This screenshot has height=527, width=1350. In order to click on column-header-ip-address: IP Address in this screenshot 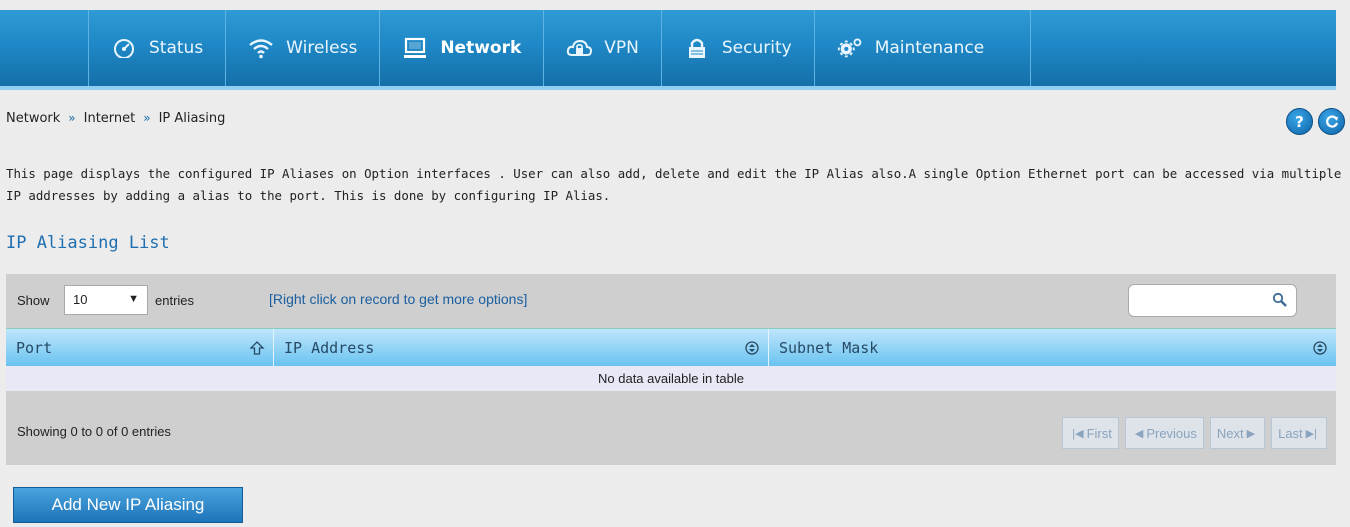, I will do `click(521, 348)`.